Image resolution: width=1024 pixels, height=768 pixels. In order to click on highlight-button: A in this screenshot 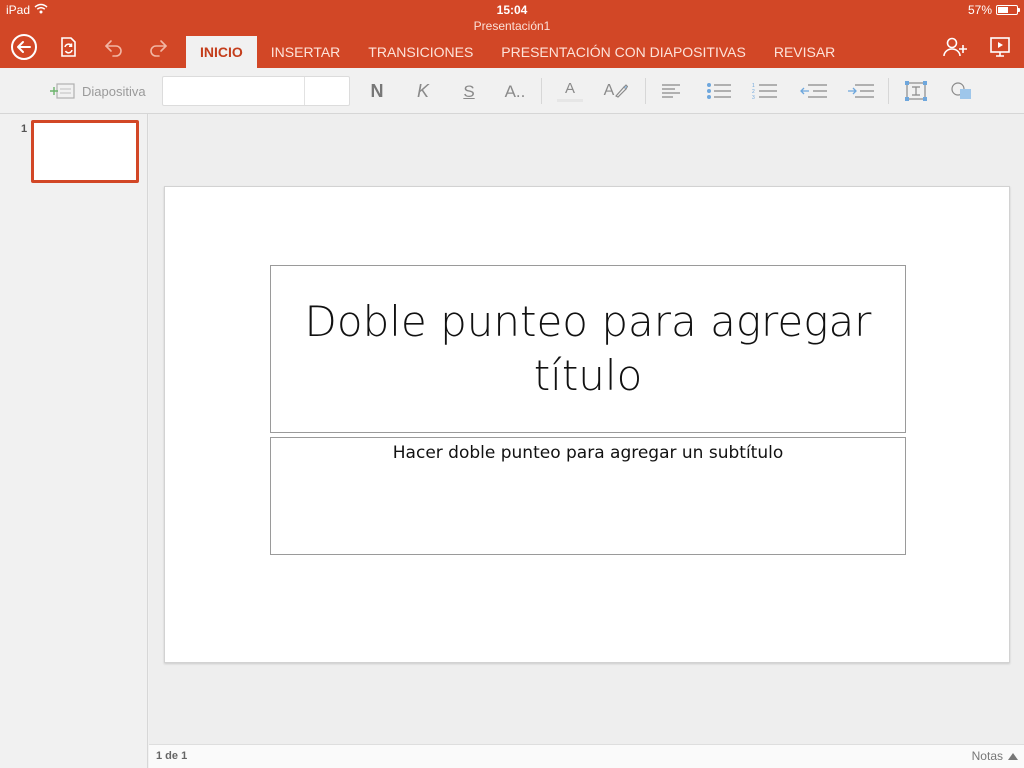, I will do `click(616, 91)`.